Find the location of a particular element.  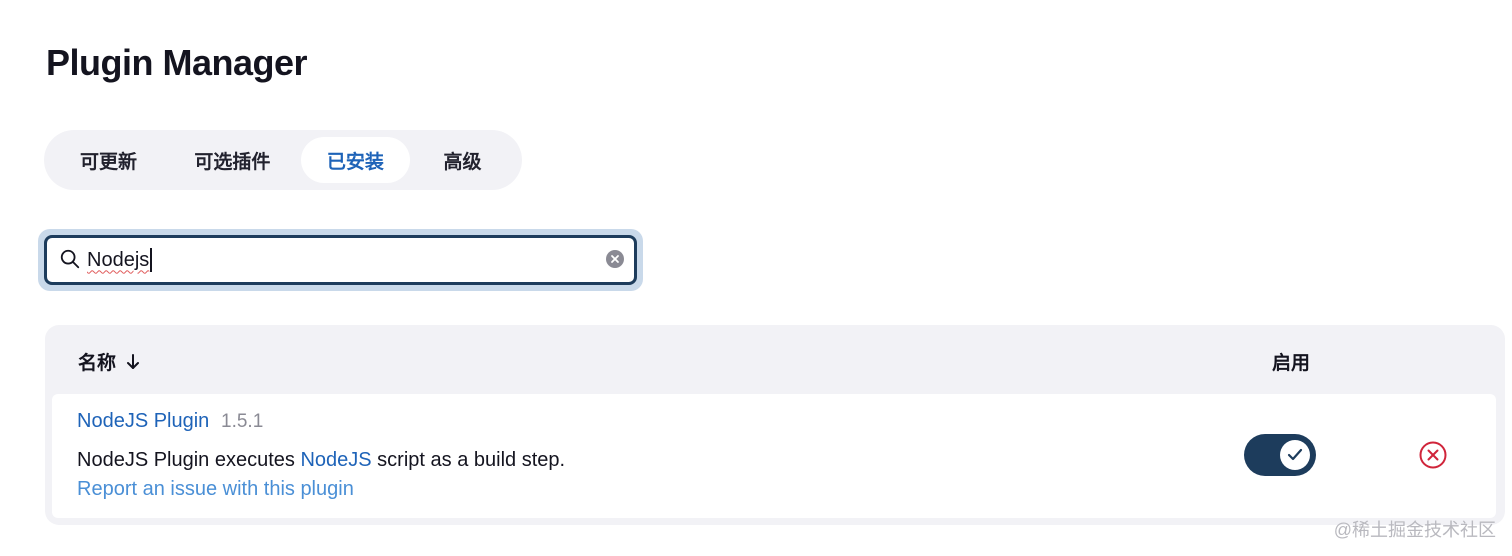

column-header-name: 名称 is located at coordinates (109, 361).